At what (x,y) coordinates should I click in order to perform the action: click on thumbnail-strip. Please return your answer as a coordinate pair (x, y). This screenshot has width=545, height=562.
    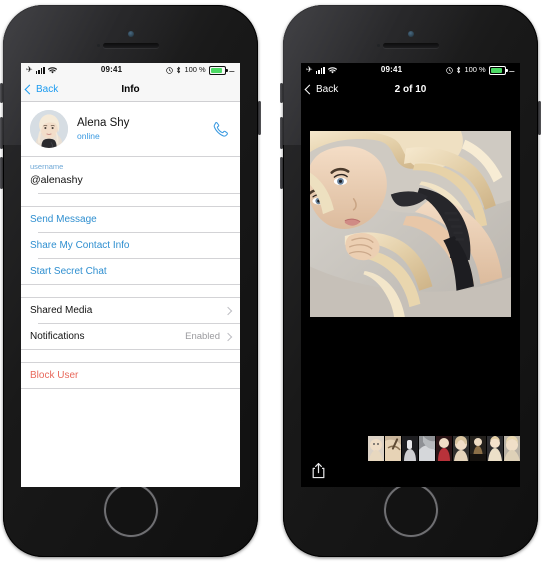
    Looking at the image, I should click on (444, 448).